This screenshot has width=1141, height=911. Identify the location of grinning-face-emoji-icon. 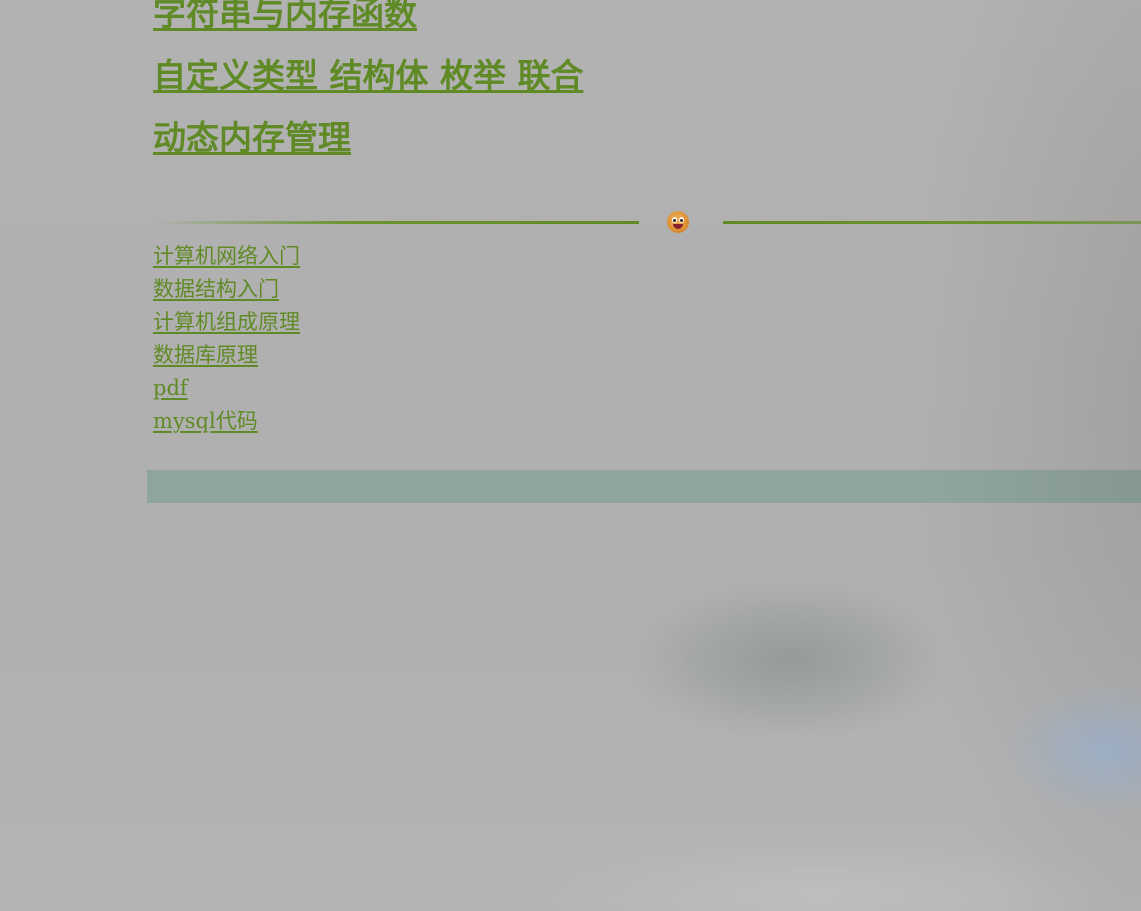
(678, 222).